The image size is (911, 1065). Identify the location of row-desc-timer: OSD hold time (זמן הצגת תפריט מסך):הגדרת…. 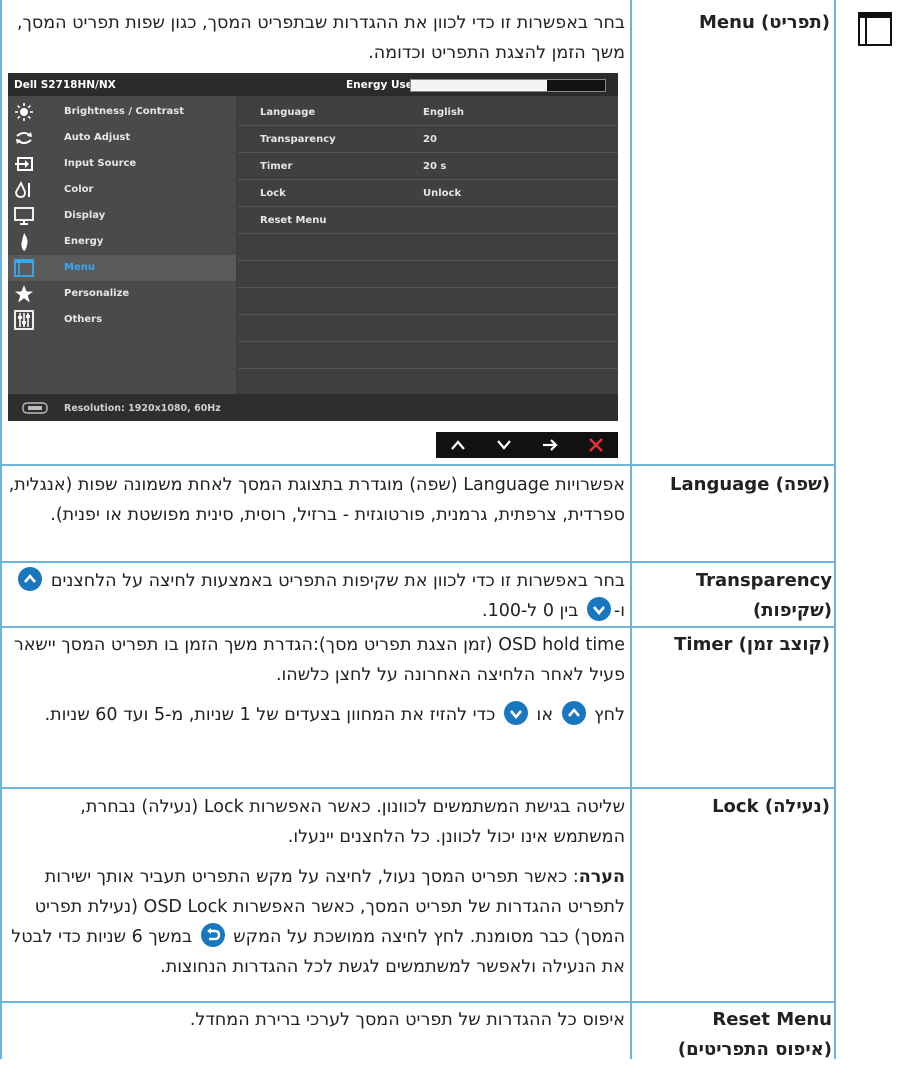
(315, 685).